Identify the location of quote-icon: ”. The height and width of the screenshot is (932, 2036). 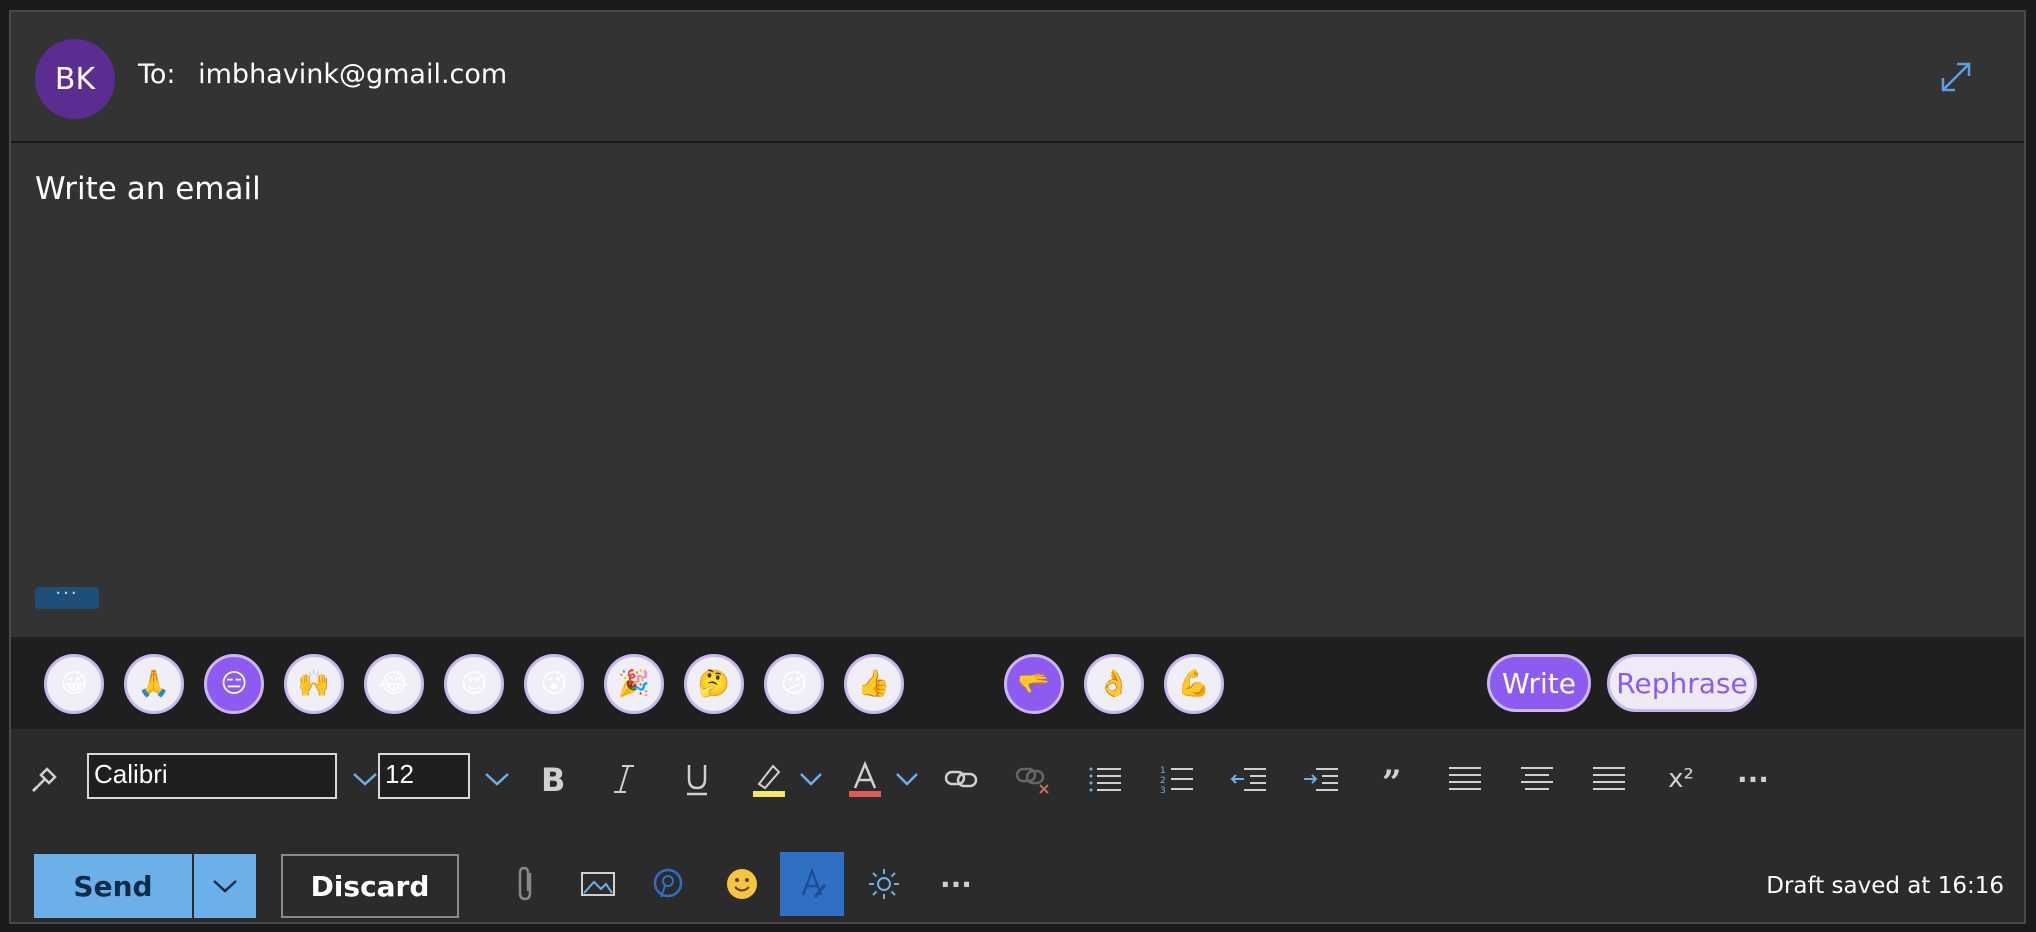
(1393, 779).